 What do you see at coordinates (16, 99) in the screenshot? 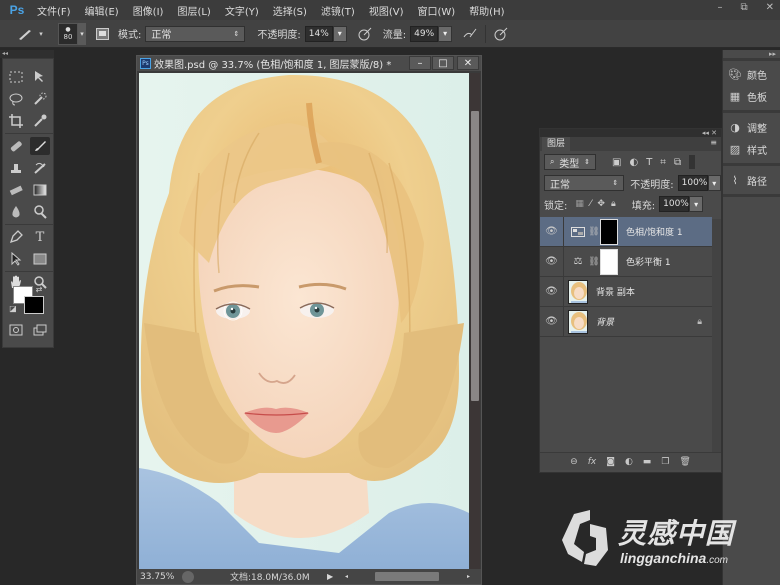
I see `lasso-icon` at bounding box center [16, 99].